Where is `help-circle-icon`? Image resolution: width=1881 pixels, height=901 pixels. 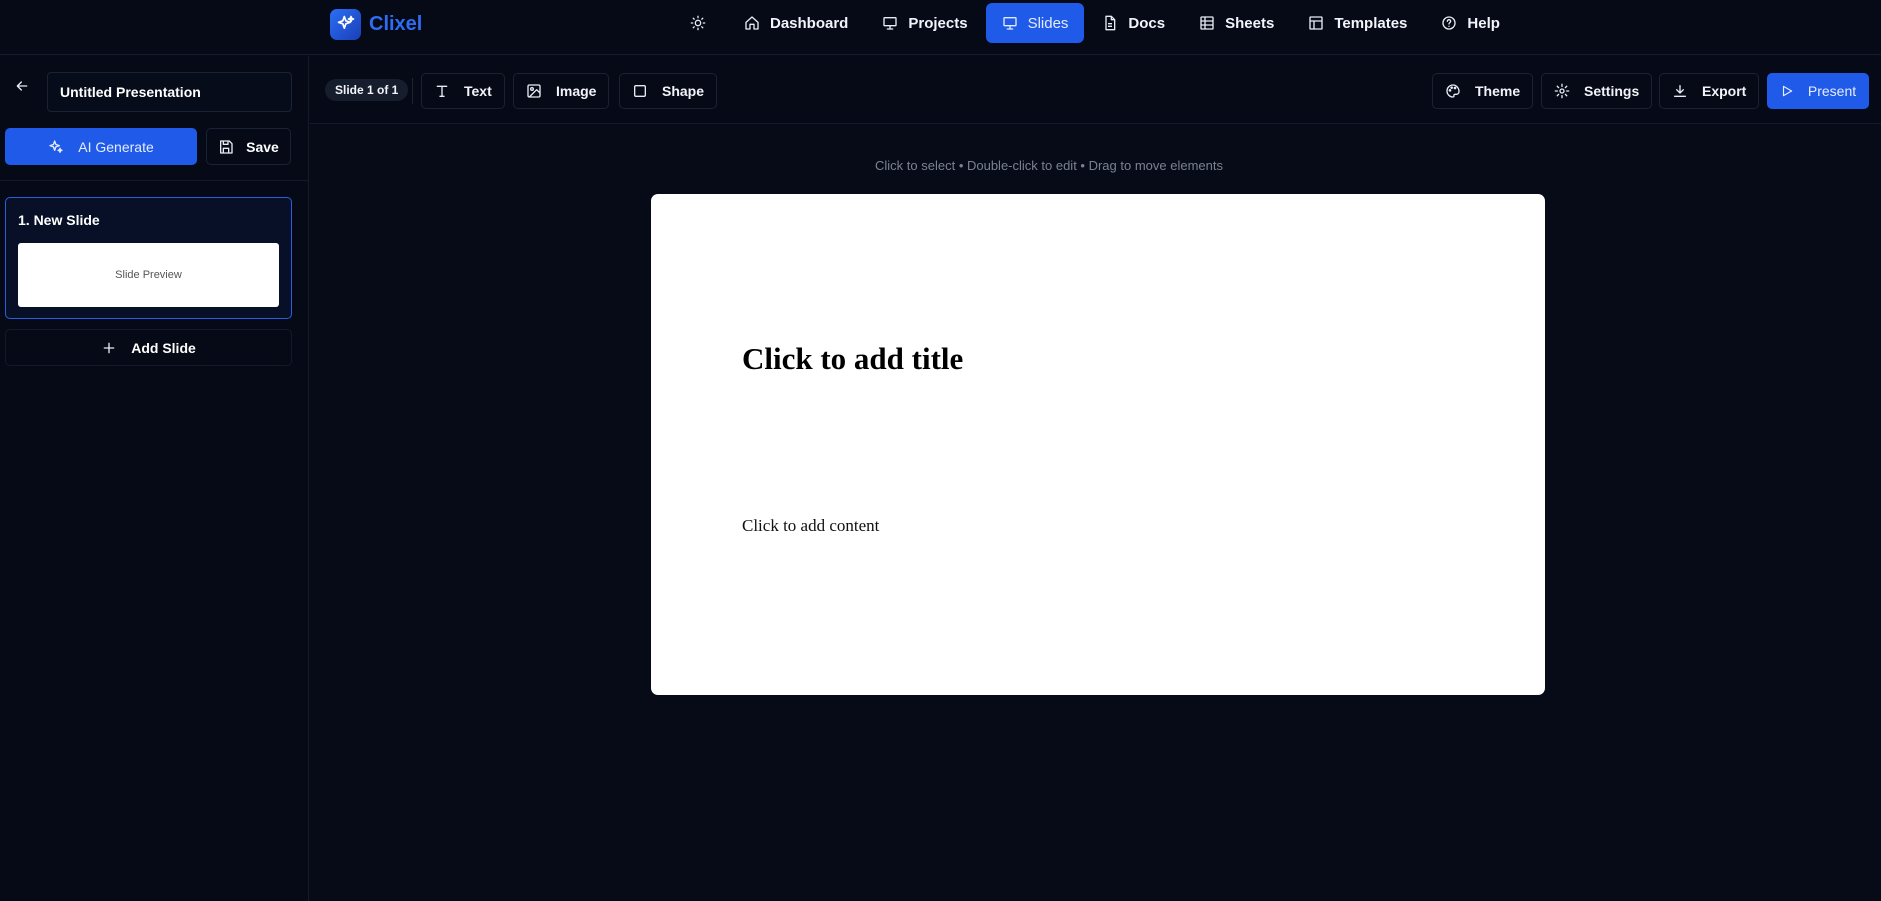
help-circle-icon is located at coordinates (1449, 23).